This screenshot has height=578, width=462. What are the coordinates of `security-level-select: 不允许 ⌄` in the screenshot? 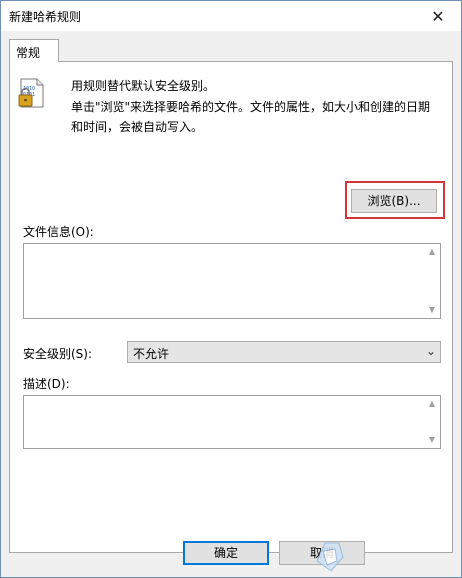 It's located at (284, 352).